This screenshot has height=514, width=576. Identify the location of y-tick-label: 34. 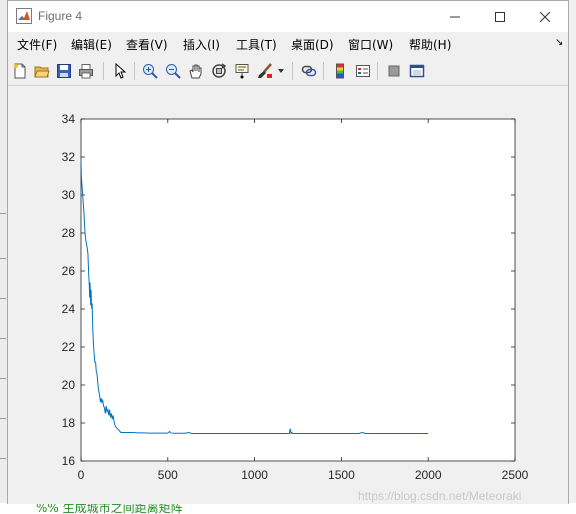
(69, 119).